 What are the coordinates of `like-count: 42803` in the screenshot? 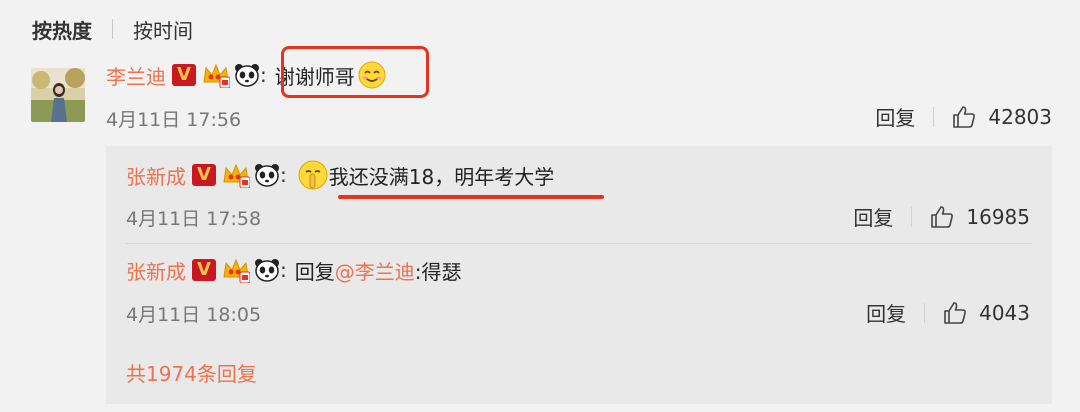 It's located at (1020, 116).